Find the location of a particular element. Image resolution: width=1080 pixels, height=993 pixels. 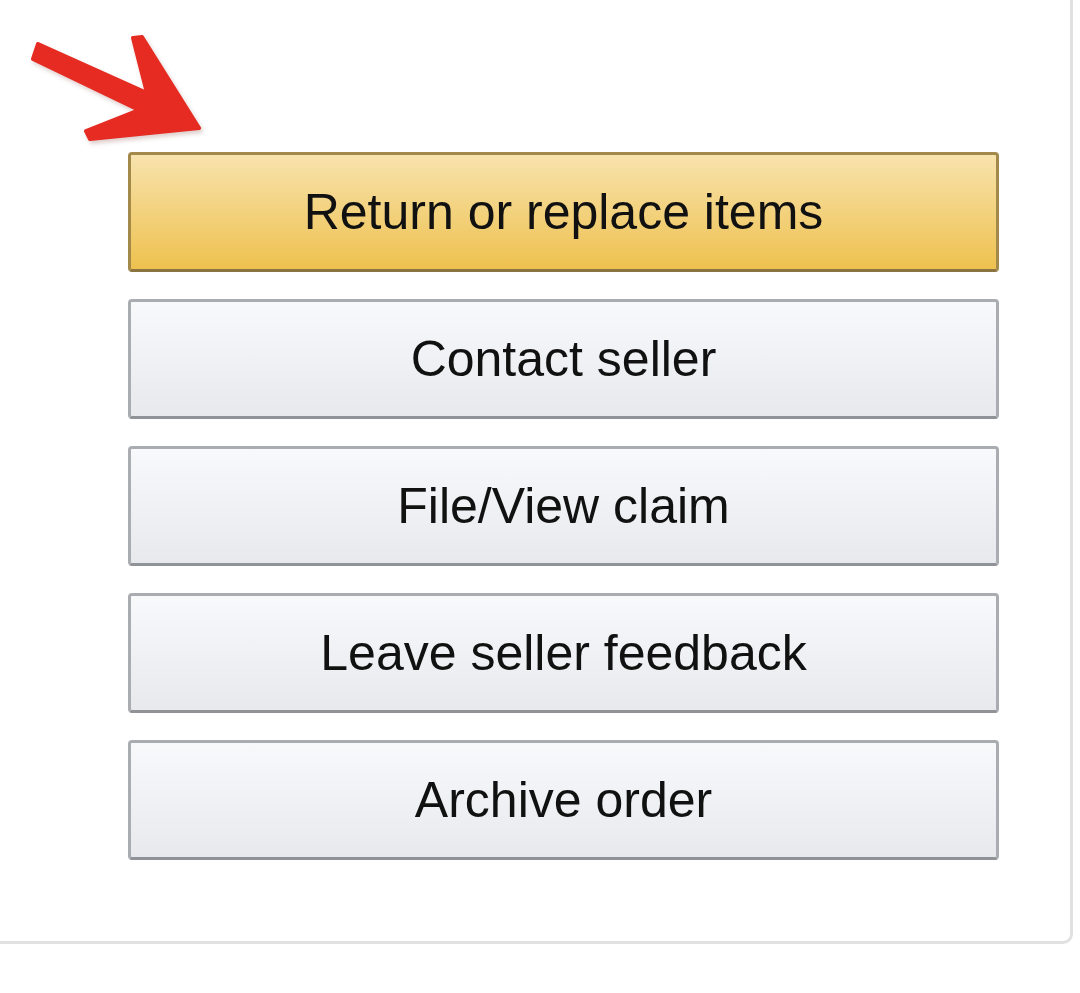

action-button: Return or replace items is located at coordinates (563, 212).